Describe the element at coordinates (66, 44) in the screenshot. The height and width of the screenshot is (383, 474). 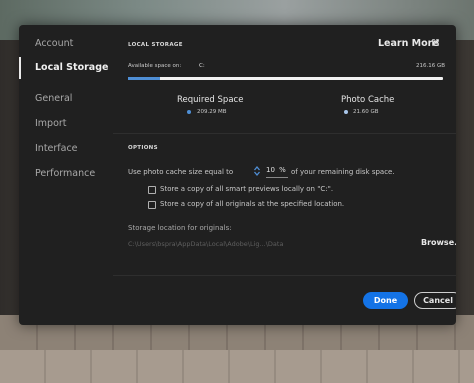
I see `sidebar-item-account: Account` at that location.